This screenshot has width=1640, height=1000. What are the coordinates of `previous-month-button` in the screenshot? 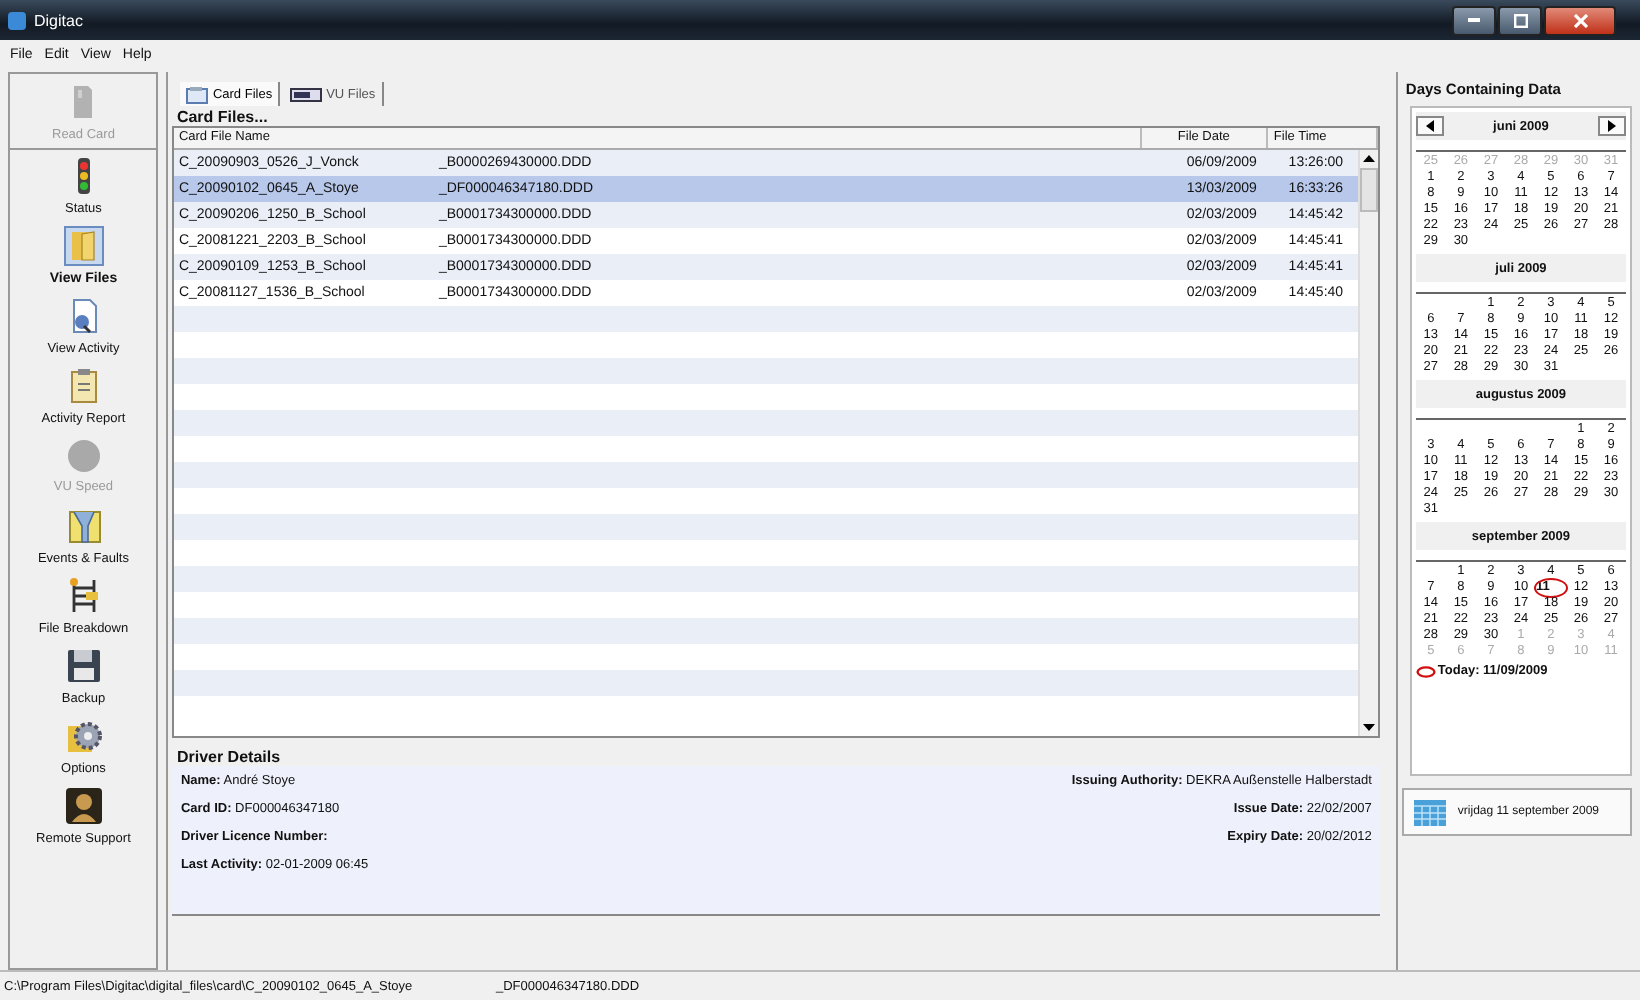 It's located at (1429, 126).